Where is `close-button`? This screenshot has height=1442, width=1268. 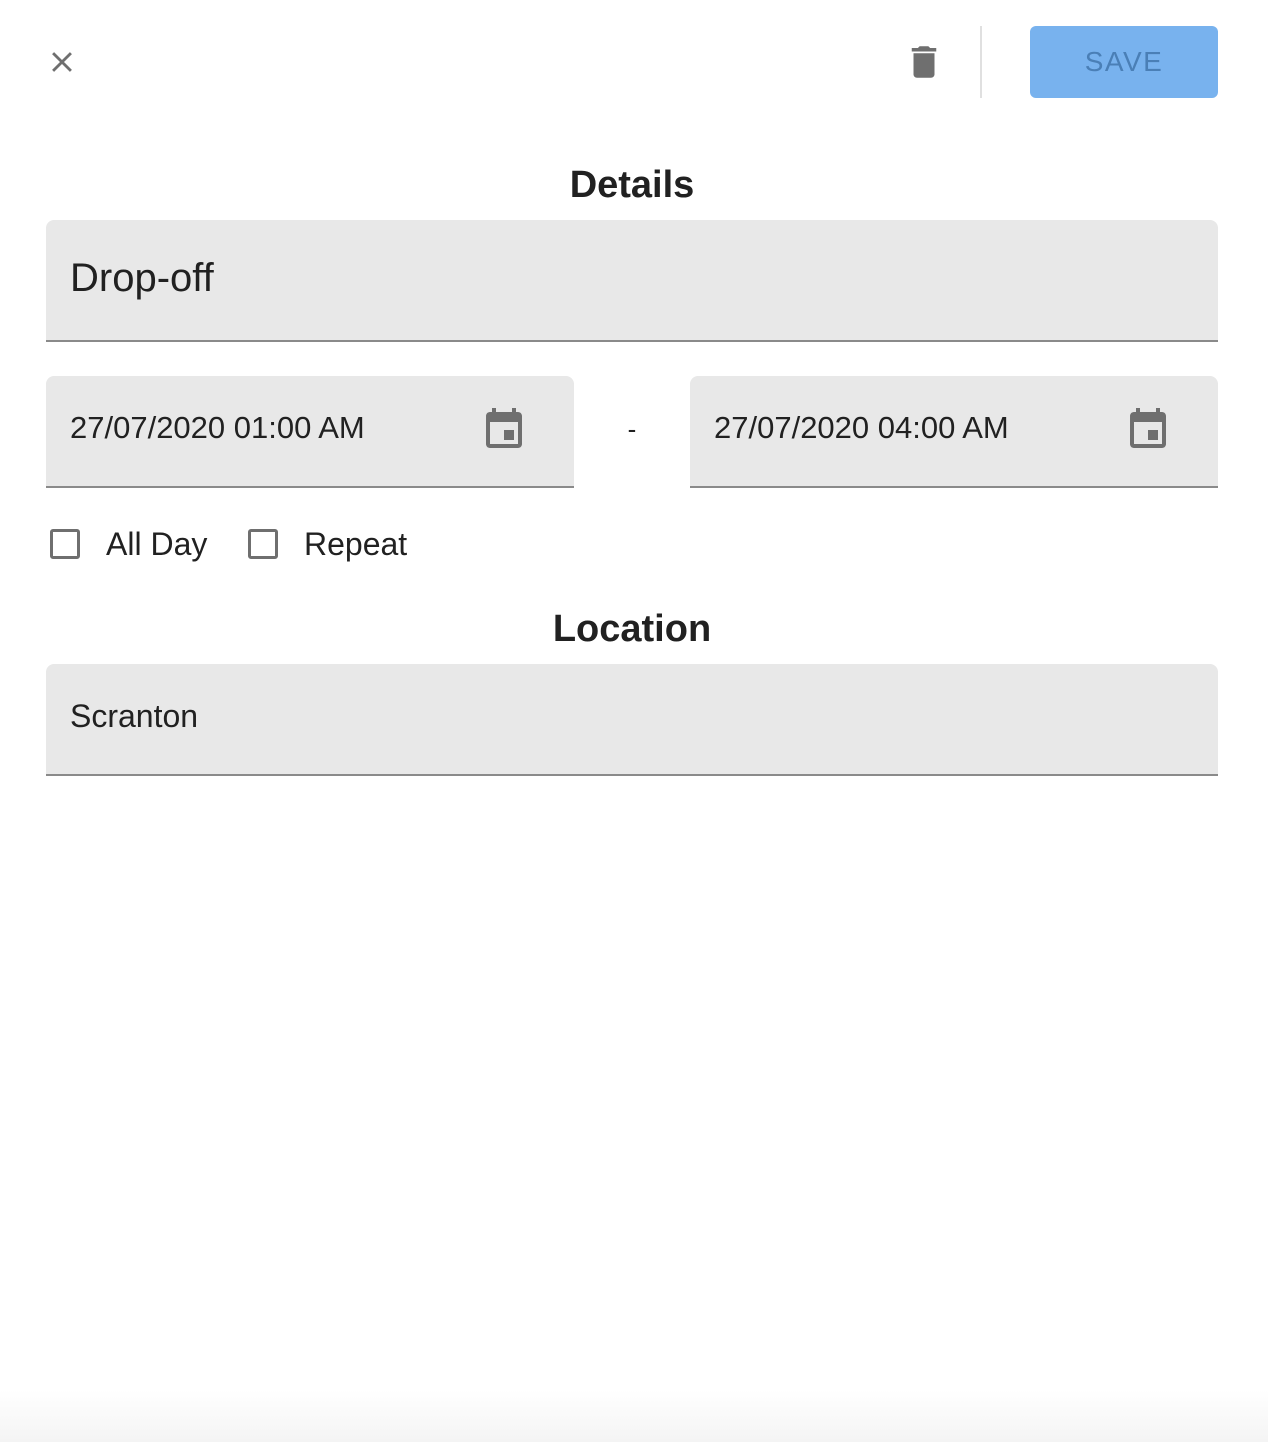 close-button is located at coordinates (62, 62).